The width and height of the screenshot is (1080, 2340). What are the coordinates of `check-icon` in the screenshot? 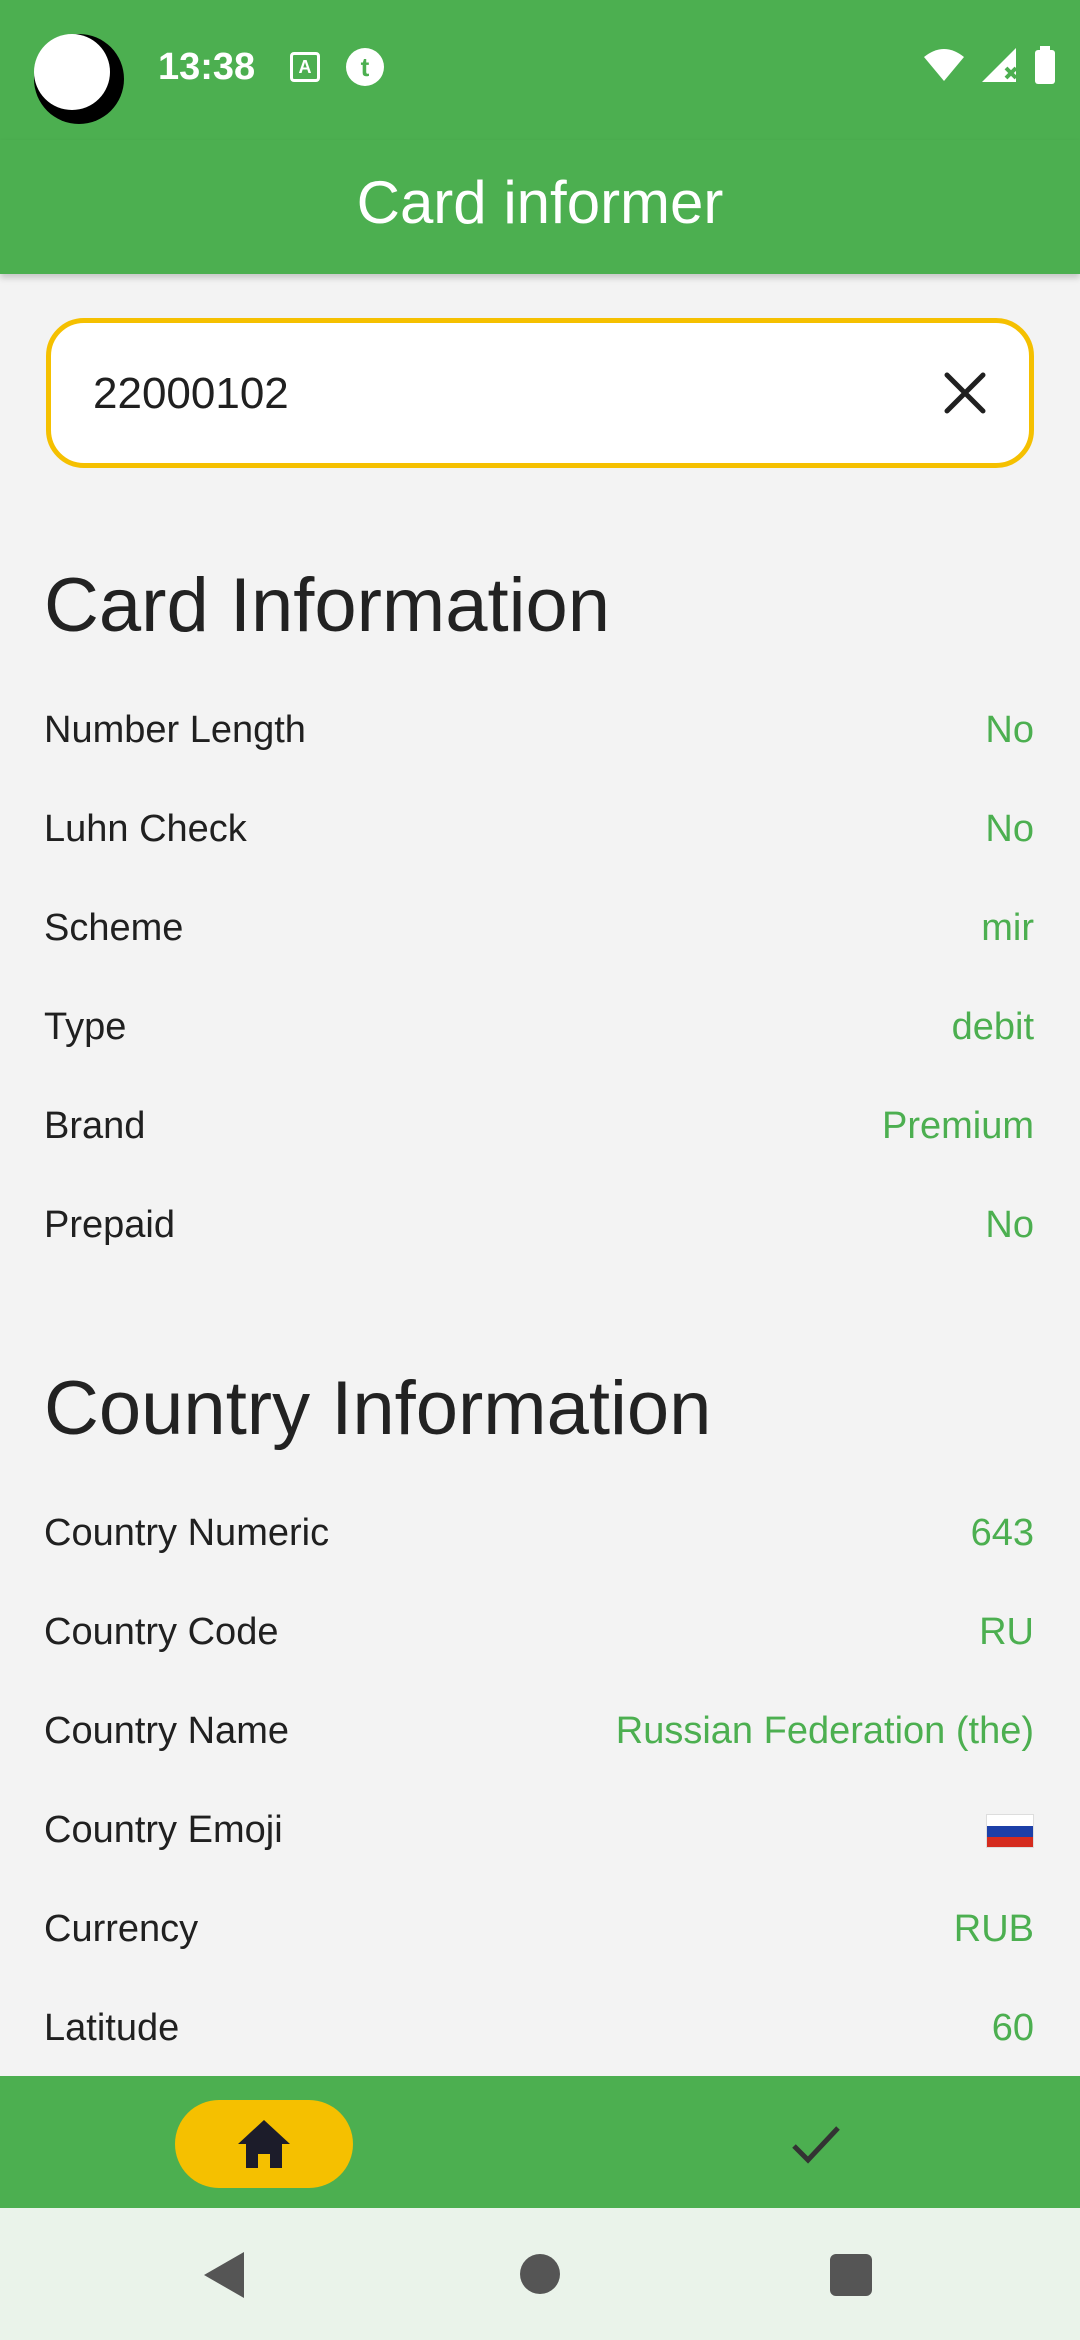 It's located at (816, 2145).